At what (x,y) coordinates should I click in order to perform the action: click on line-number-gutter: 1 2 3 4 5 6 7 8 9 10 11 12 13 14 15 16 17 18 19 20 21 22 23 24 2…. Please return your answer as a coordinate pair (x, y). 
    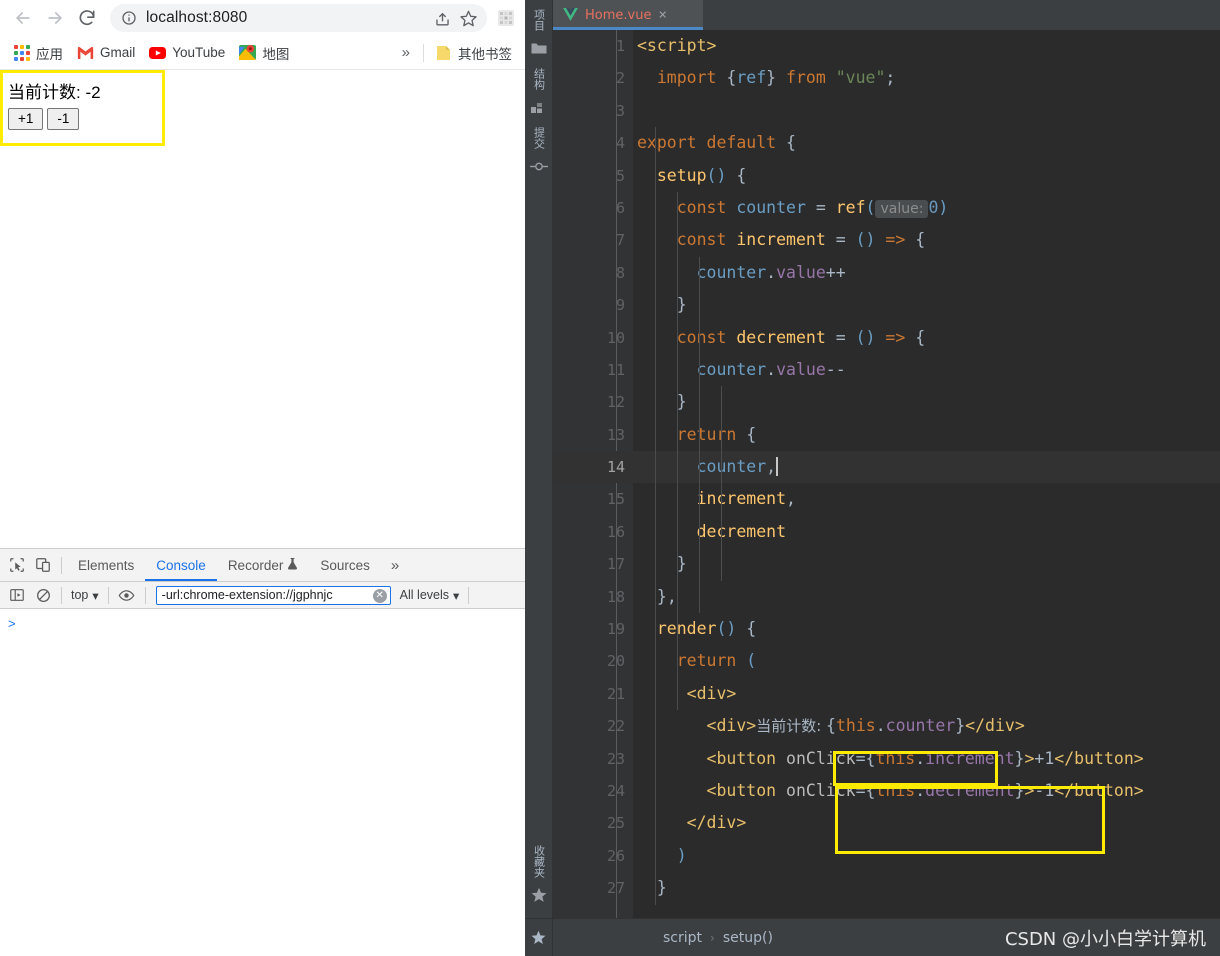
    Looking at the image, I should click on (604, 474).